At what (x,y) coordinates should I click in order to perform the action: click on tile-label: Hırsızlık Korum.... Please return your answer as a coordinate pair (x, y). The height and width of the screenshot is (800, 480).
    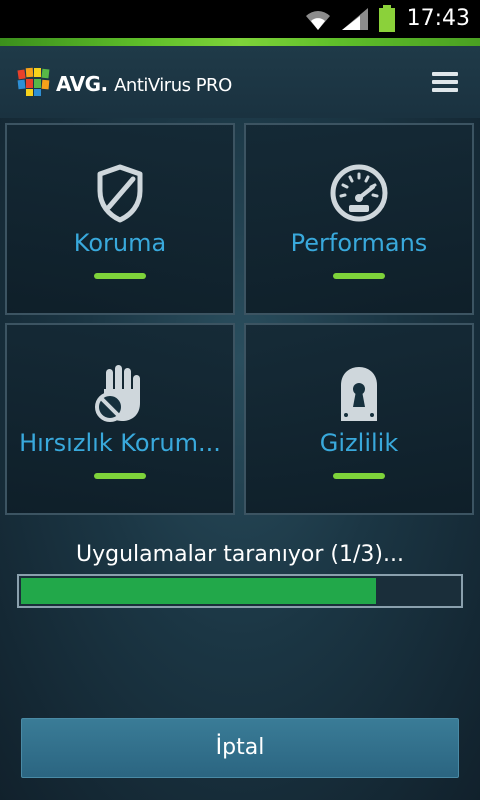
    Looking at the image, I should click on (120, 443).